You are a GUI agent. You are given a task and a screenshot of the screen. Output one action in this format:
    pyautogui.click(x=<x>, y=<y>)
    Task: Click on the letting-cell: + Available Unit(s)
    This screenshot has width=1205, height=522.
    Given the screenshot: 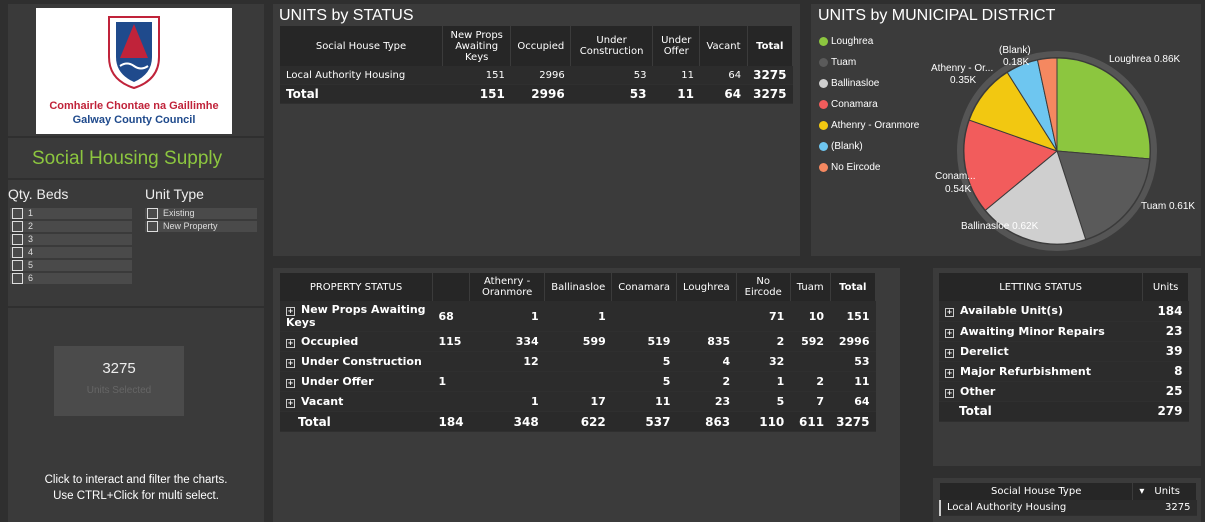 What is the action you would take?
    pyautogui.click(x=1041, y=311)
    